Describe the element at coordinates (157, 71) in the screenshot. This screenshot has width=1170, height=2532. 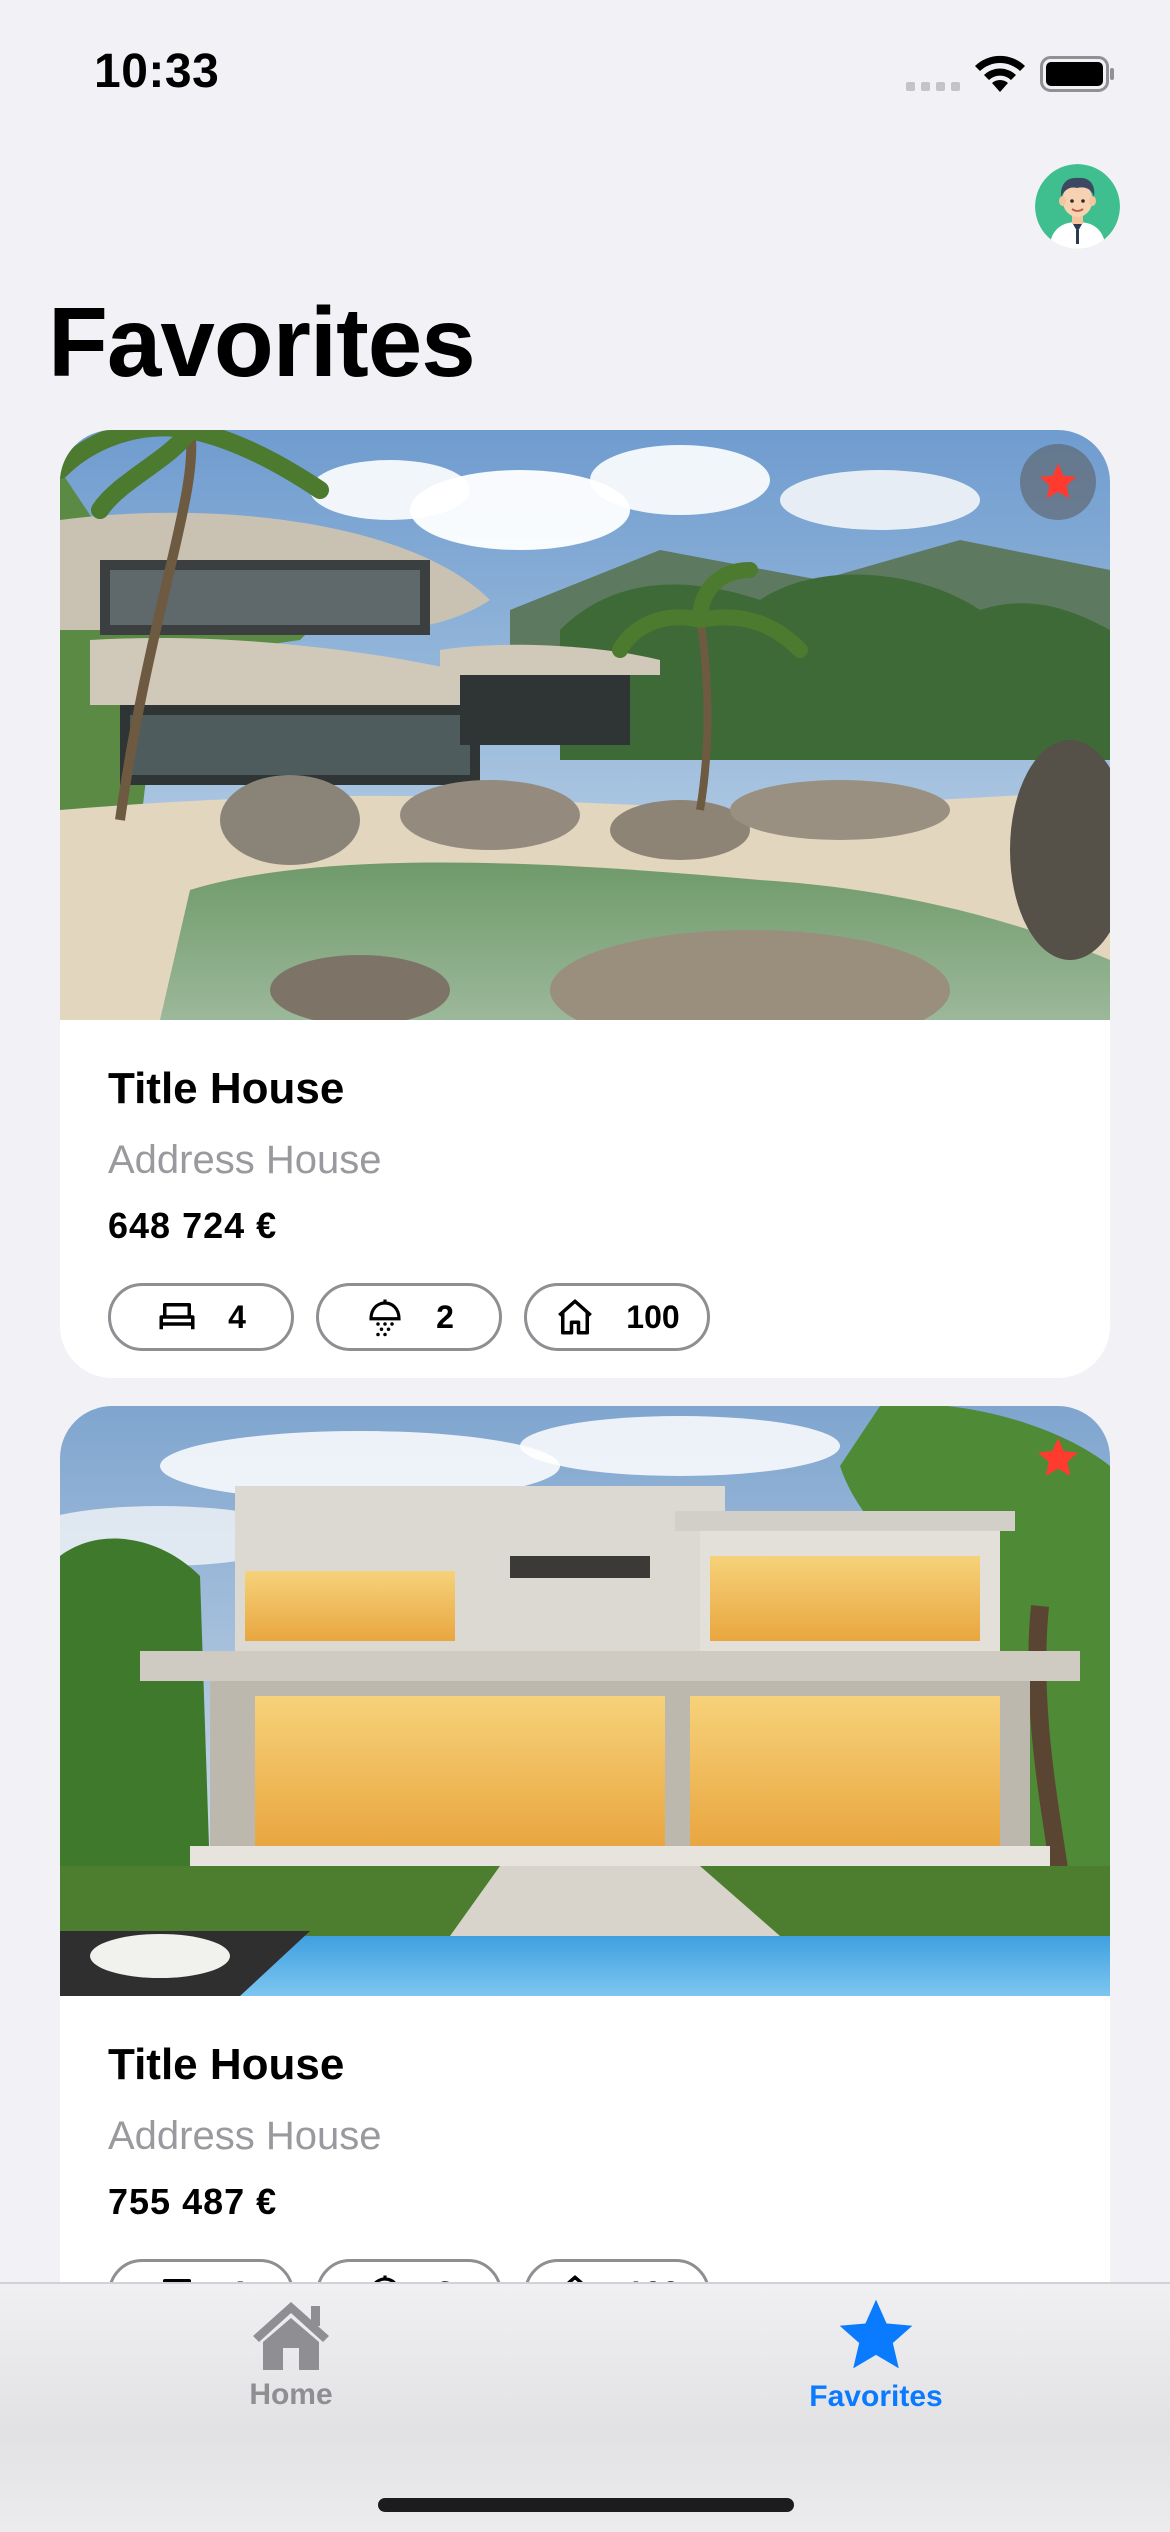
I see `status-time: 10:33` at that location.